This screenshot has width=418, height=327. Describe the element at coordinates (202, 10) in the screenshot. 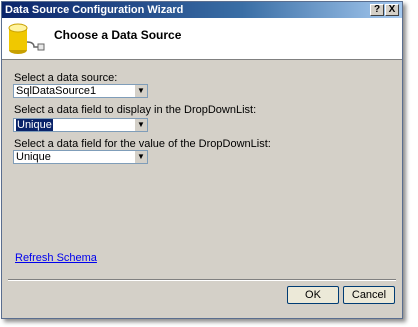

I see `title-bar: Data Source Configuration Wizard ? X` at that location.